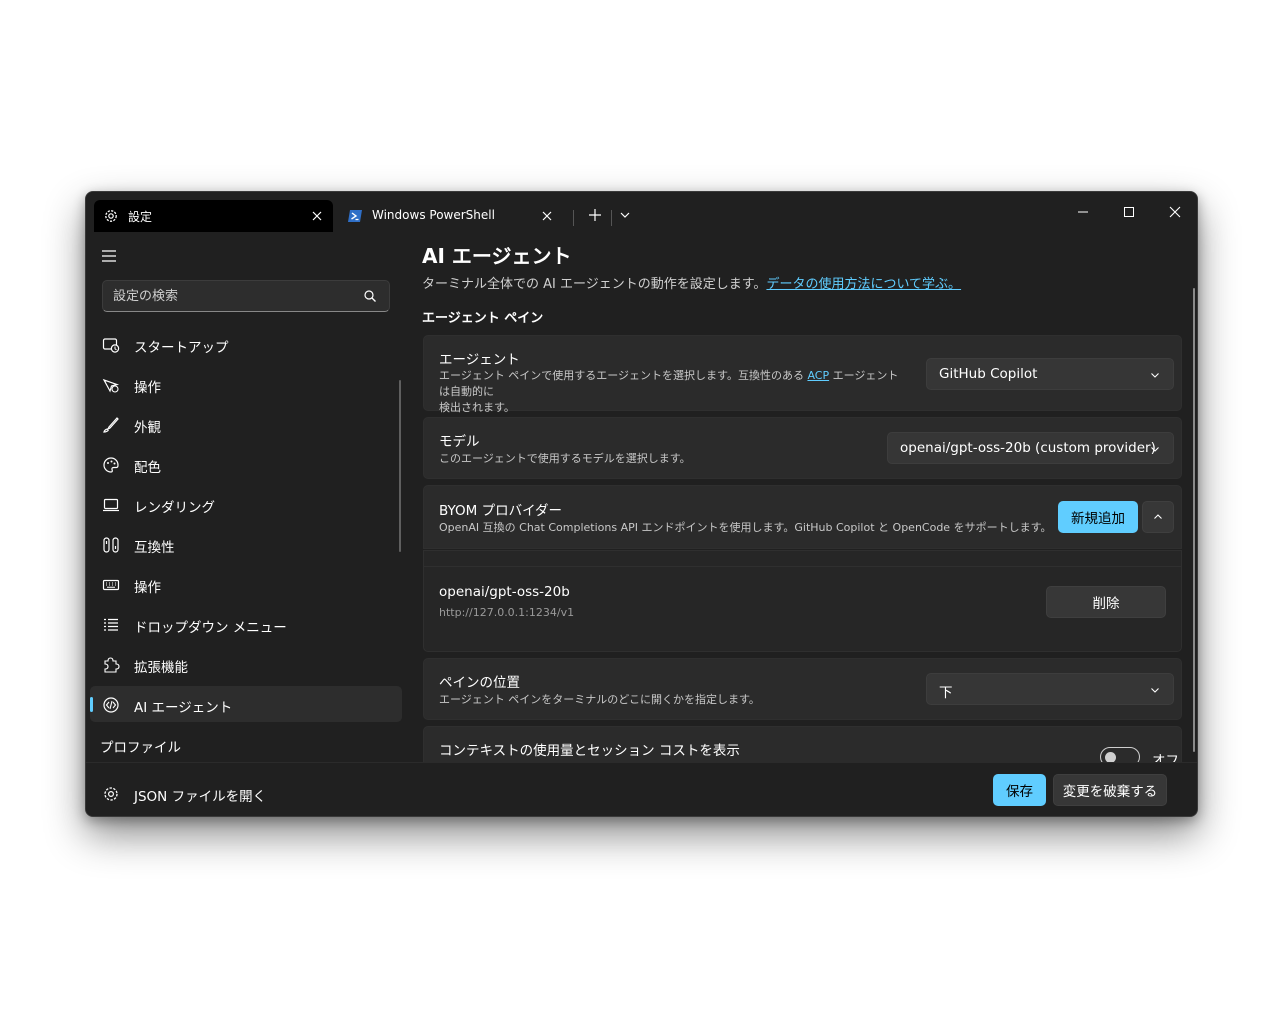  I want to click on tab-label: Windows PowerShell, so click(433, 215).